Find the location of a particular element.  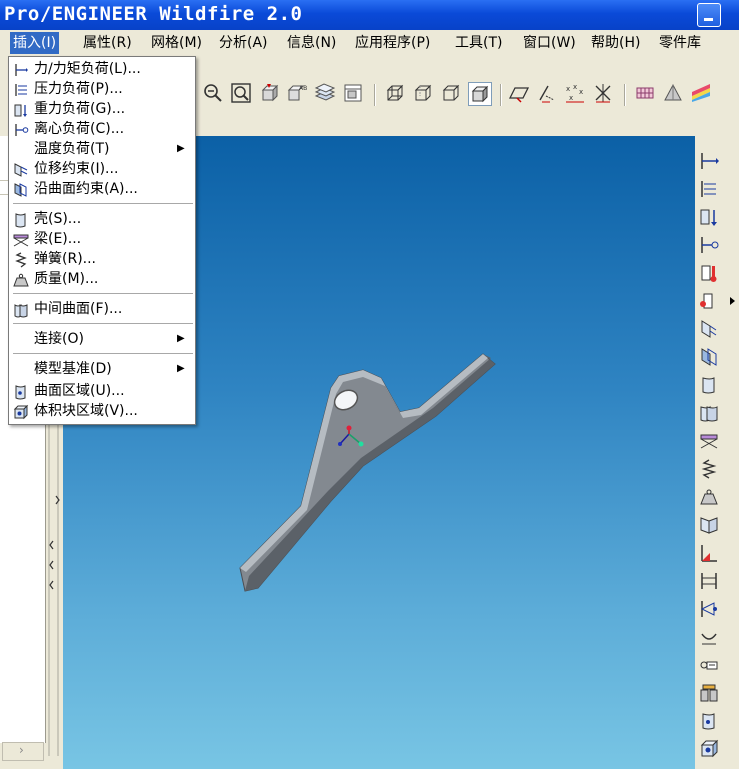

menu-item-connection: 连接(O) ▶ is located at coordinates (102, 339).